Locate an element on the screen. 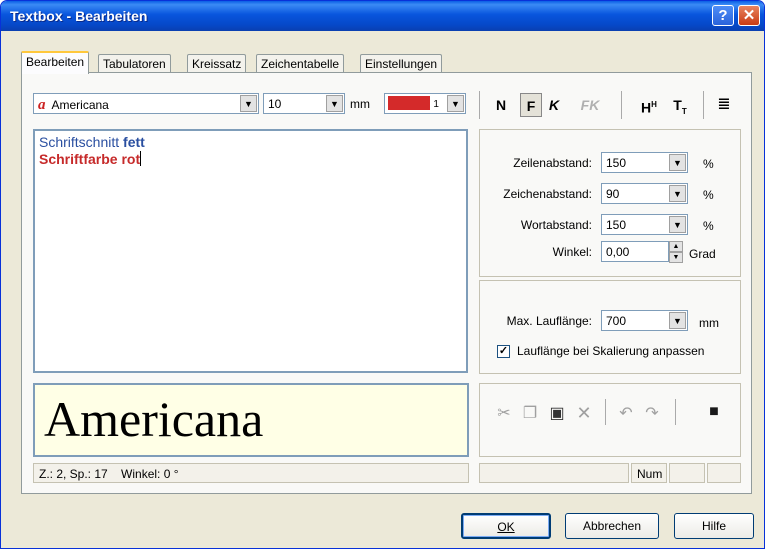  subscript-label: T is located at coordinates (677, 105).